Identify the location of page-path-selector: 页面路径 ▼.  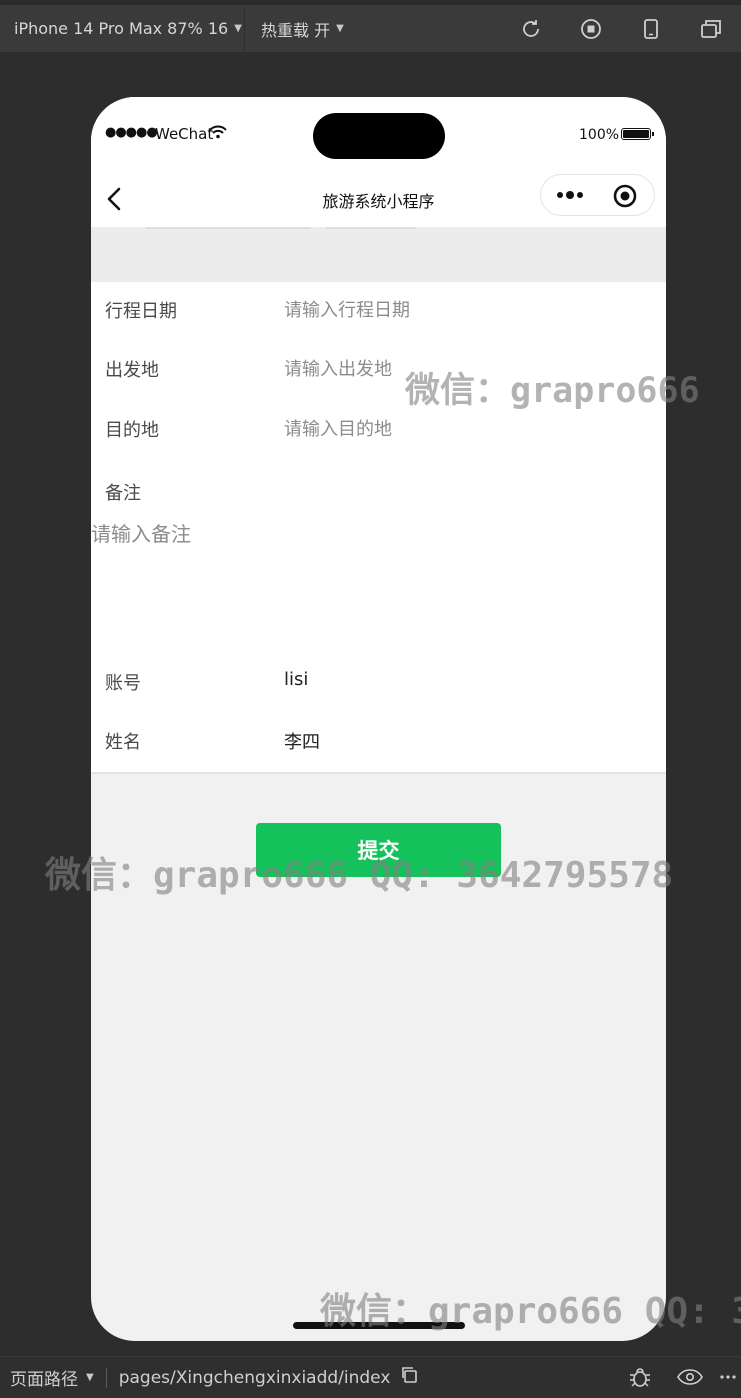
(47, 1377).